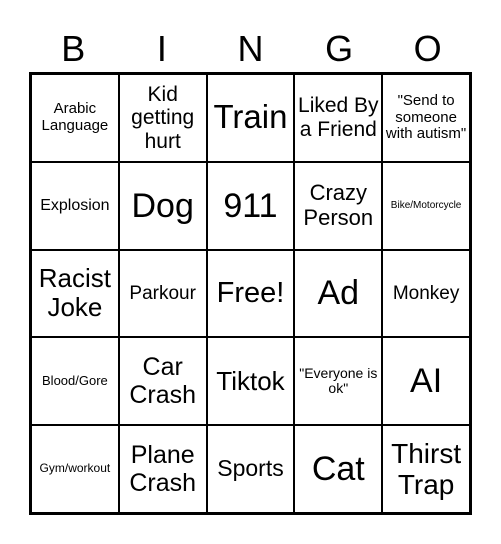 This screenshot has width=501, height=544. Describe the element at coordinates (427, 48) in the screenshot. I see `header-letter-o: O` at that location.